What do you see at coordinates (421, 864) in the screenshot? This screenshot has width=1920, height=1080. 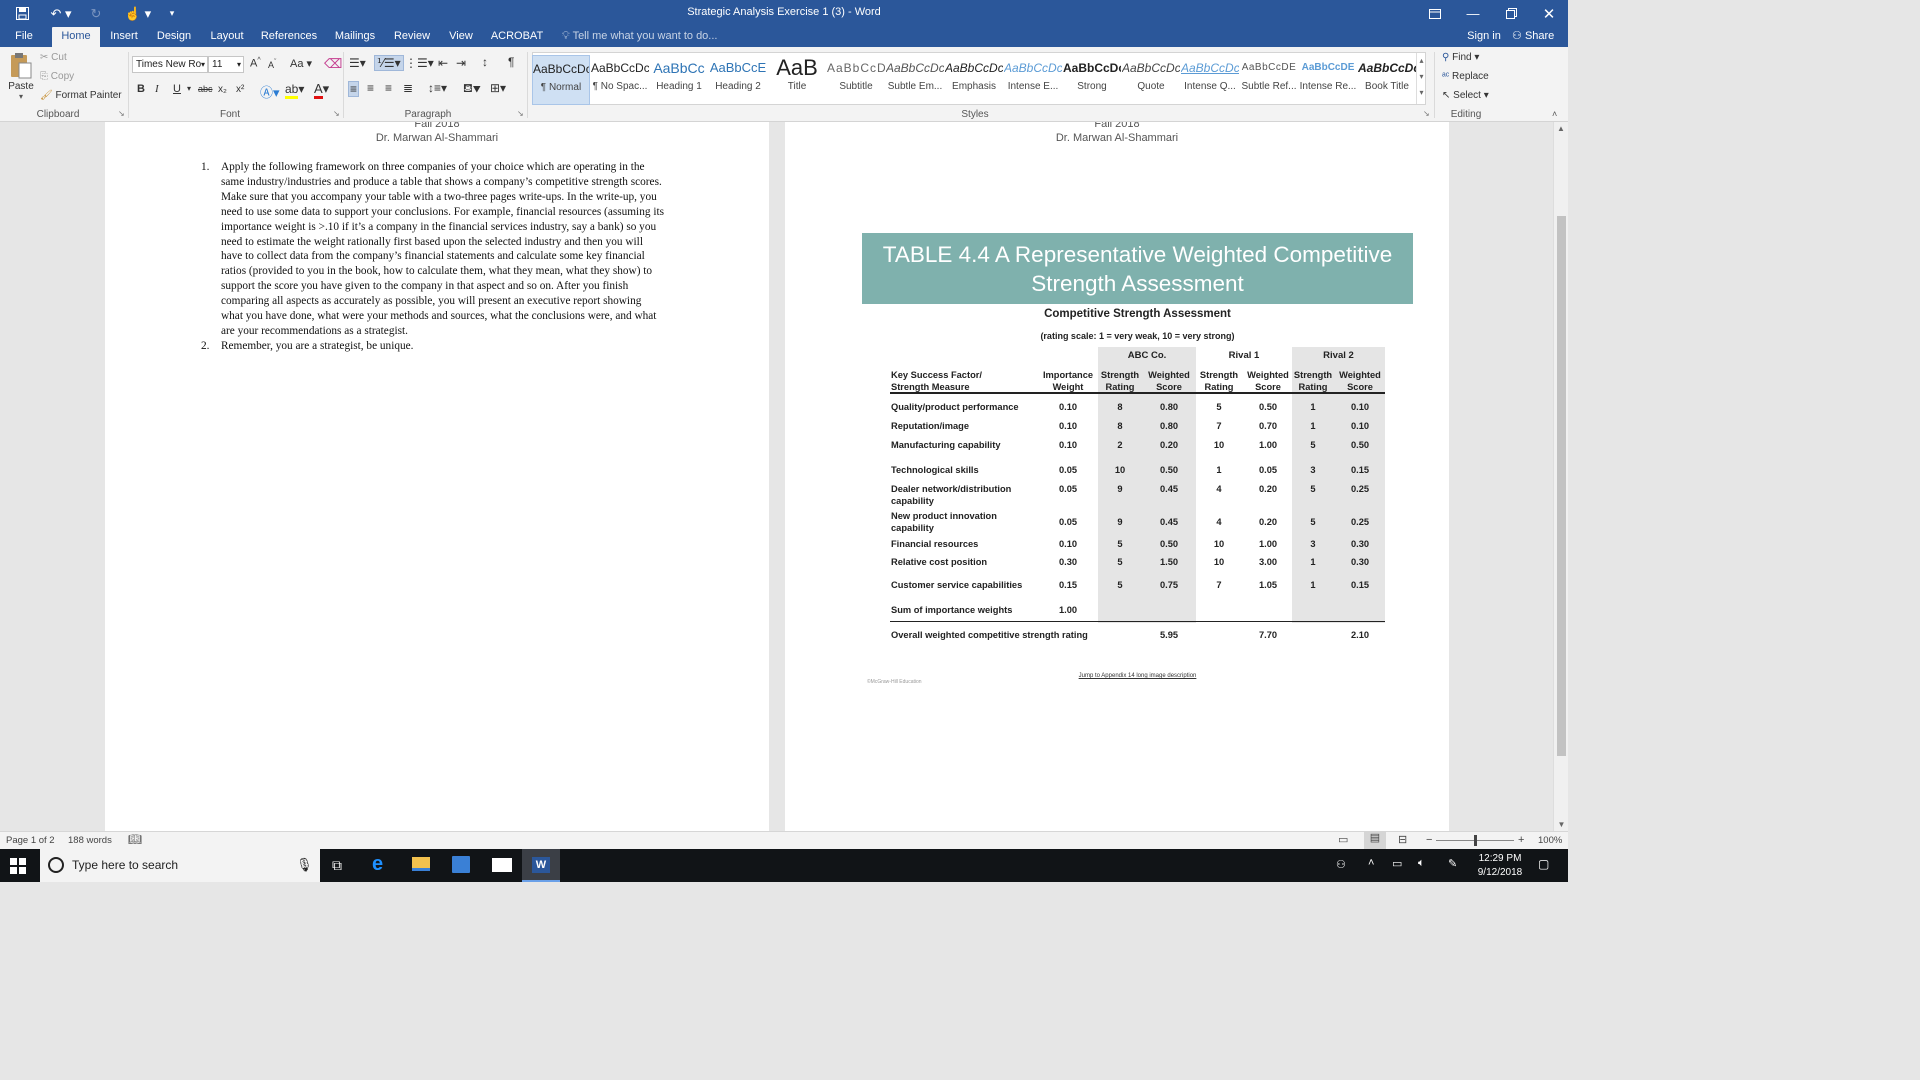 I see `file-explorer-icon` at bounding box center [421, 864].